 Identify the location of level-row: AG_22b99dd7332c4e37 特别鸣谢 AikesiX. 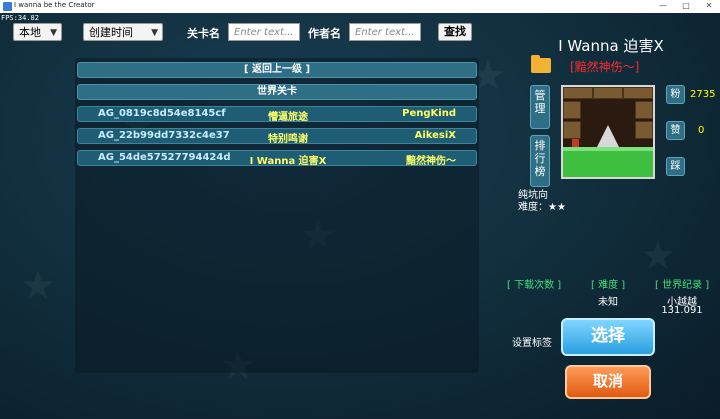
(277, 136).